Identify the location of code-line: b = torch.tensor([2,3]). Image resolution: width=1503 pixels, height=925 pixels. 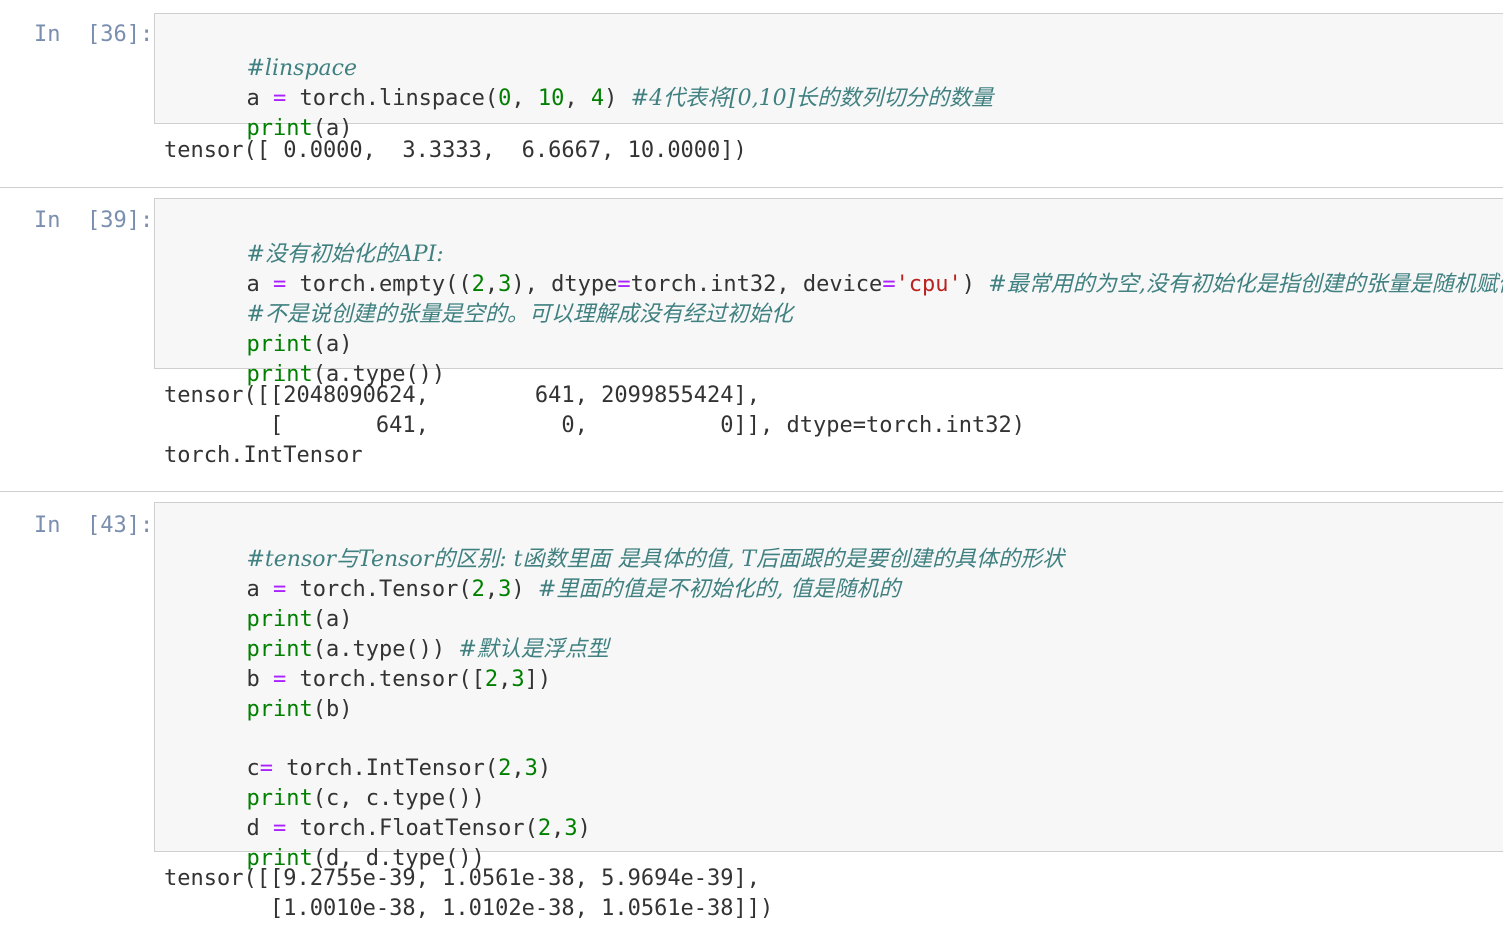
(359, 663).